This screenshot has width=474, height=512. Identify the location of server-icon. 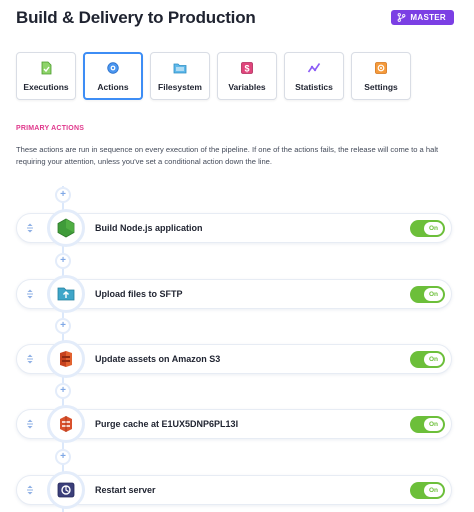
(66, 490).